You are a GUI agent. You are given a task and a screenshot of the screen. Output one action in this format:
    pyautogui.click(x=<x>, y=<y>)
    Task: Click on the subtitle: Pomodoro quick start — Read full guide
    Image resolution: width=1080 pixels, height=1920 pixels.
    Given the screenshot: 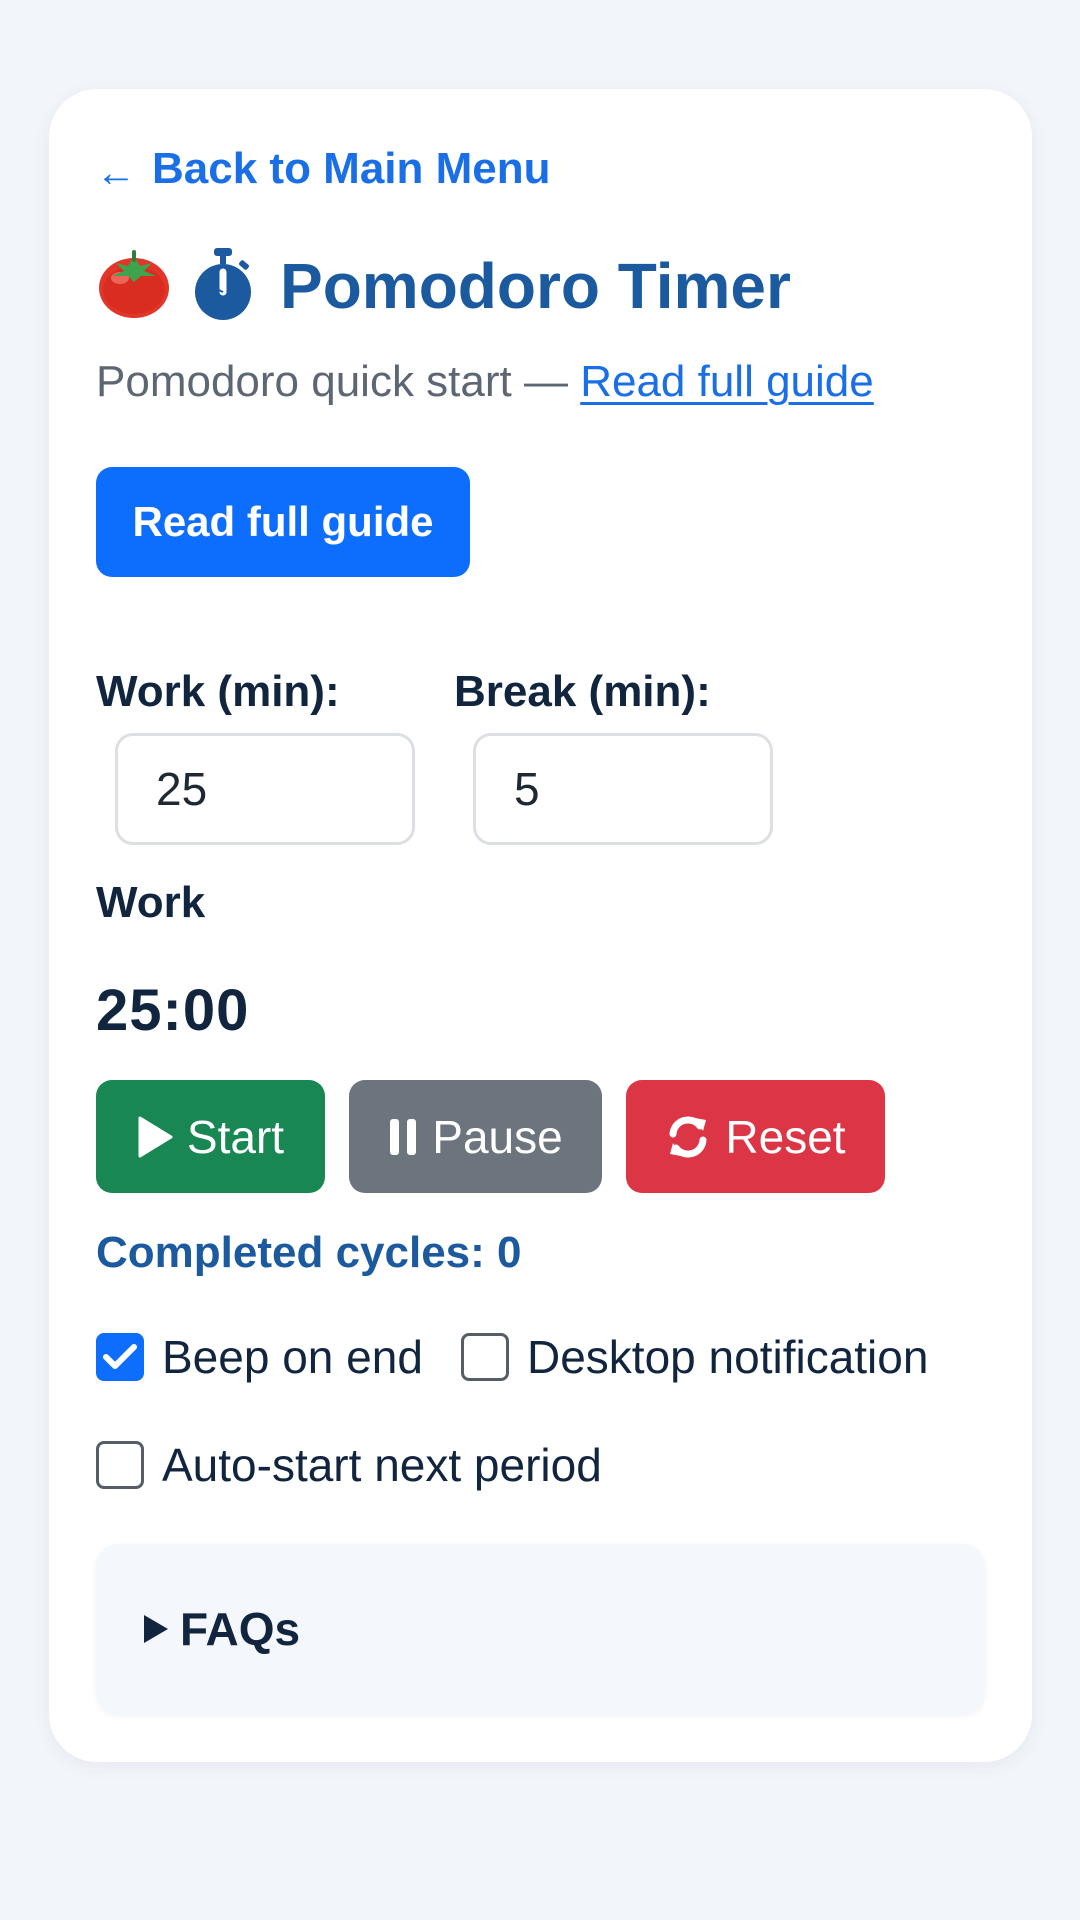 What is the action you would take?
    pyautogui.click(x=485, y=382)
    